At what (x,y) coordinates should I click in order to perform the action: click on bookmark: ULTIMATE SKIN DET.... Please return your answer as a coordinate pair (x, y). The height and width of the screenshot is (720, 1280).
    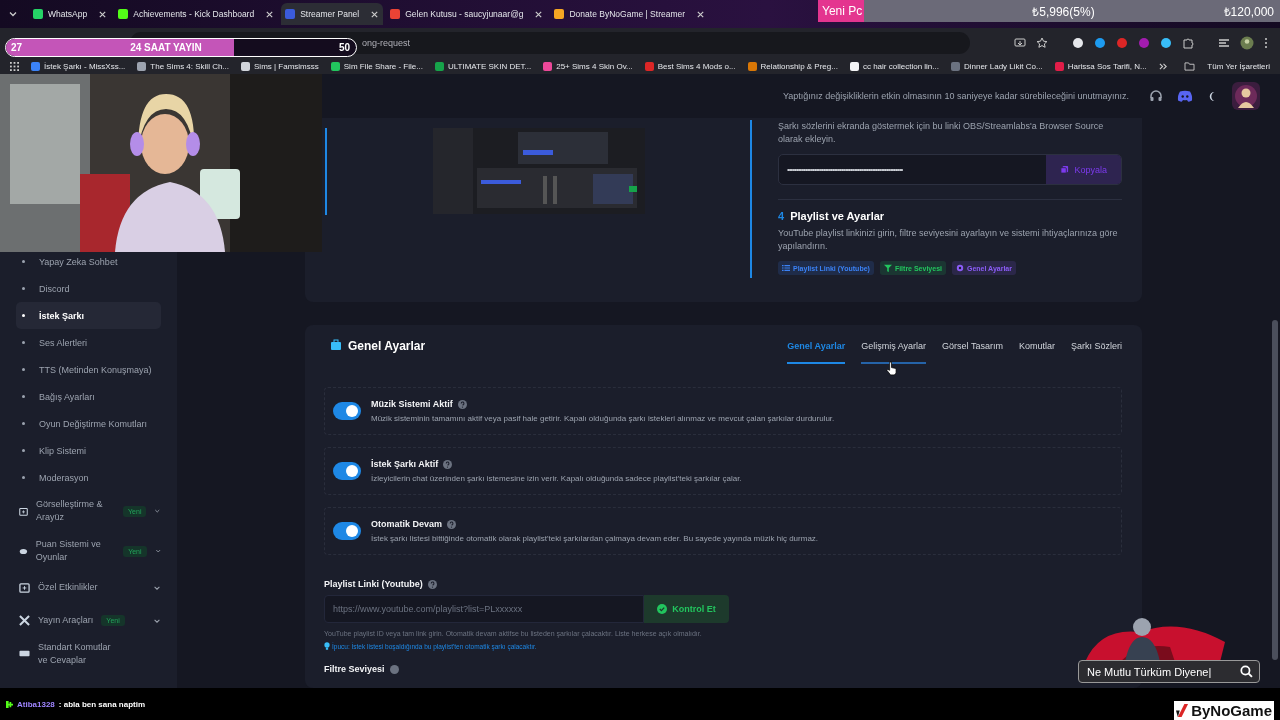
    Looking at the image, I should click on (483, 66).